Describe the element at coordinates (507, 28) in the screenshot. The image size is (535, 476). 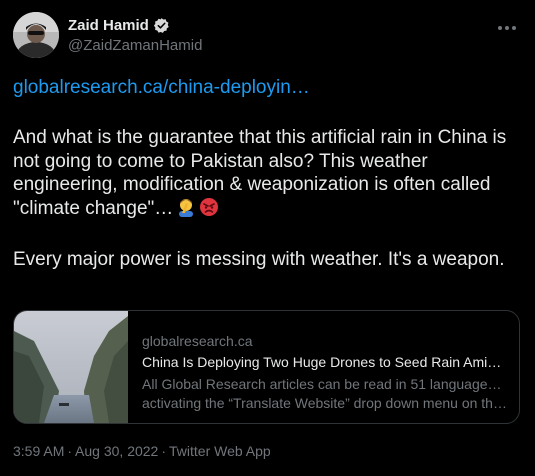
I see `more-options-icon` at that location.